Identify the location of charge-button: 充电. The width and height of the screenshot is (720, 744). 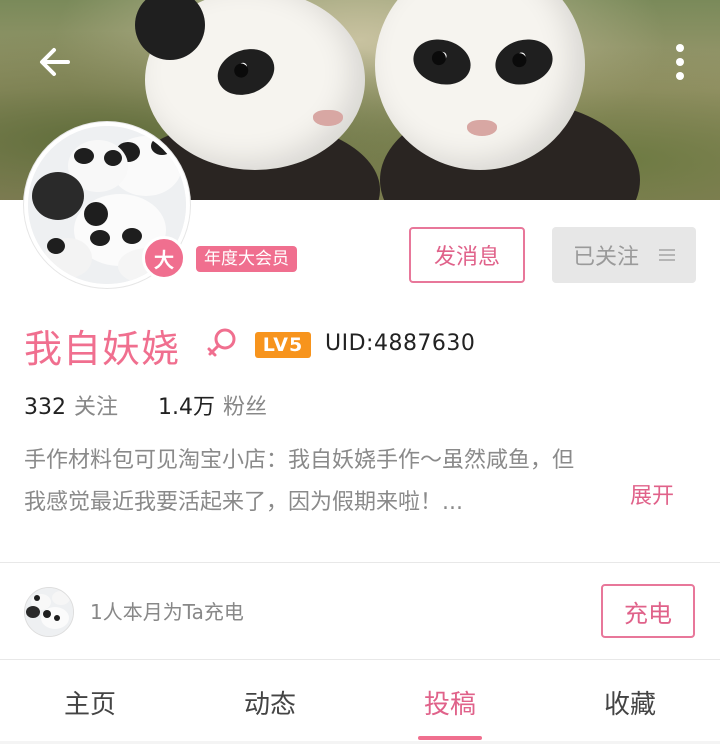
(648, 611).